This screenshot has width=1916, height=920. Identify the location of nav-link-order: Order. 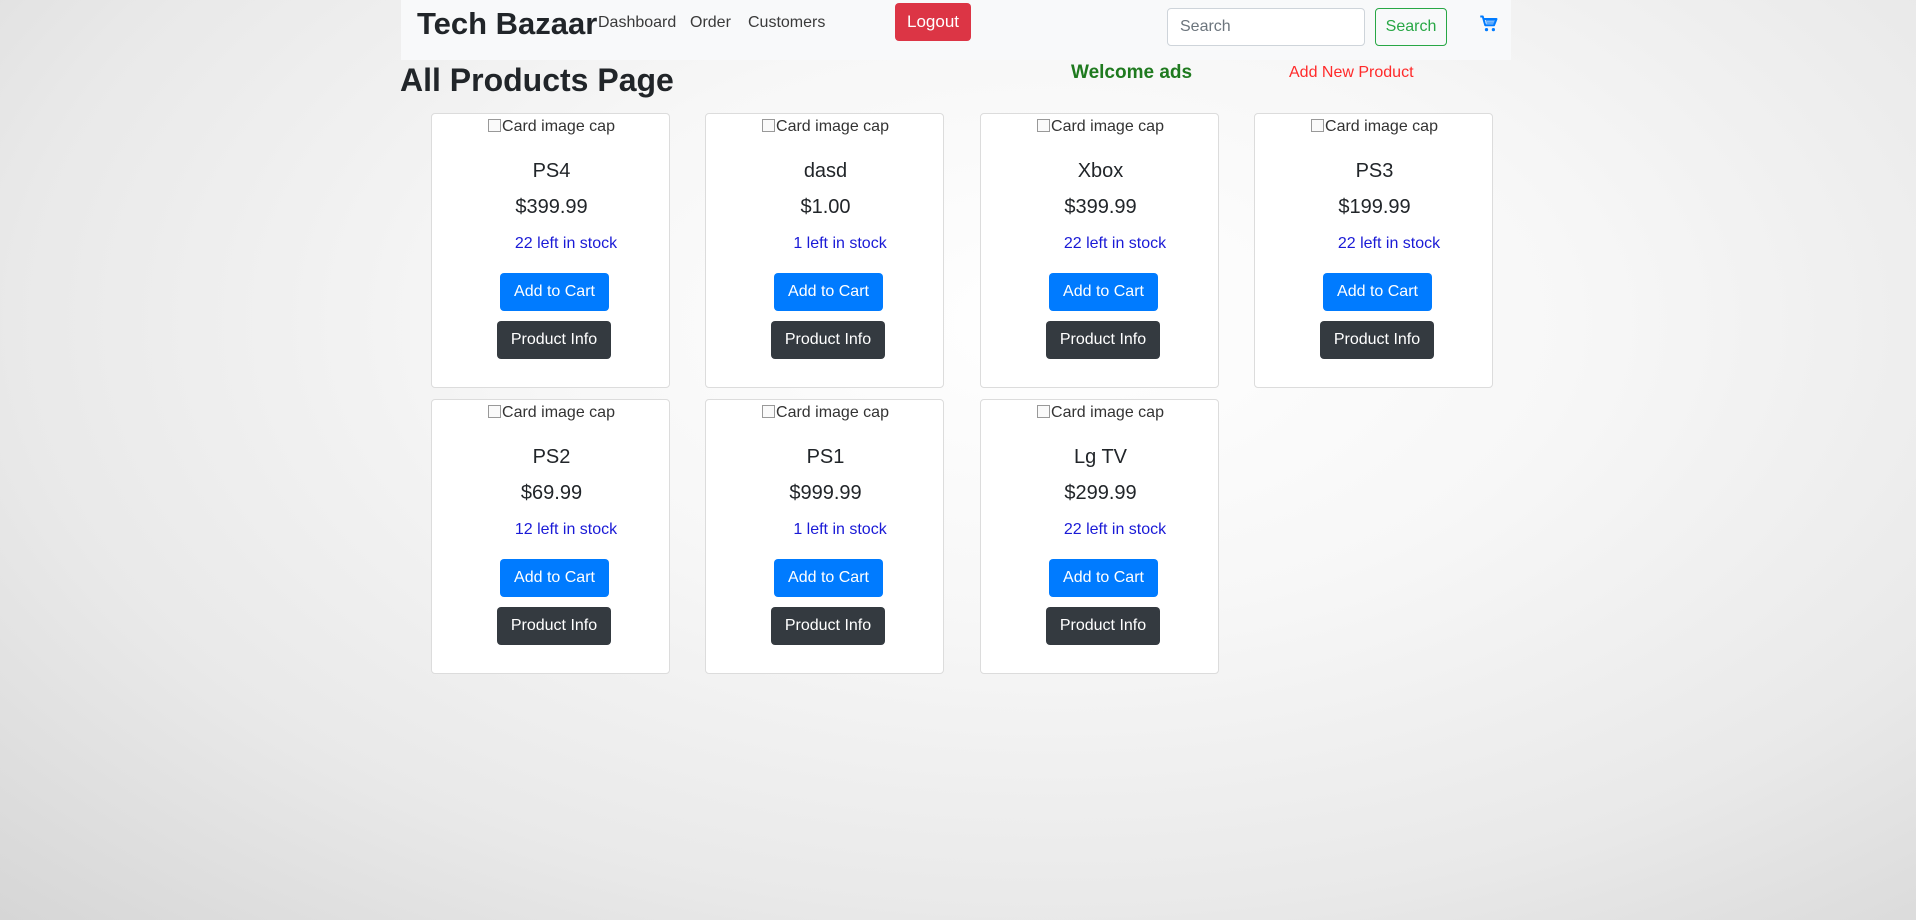
(710, 23).